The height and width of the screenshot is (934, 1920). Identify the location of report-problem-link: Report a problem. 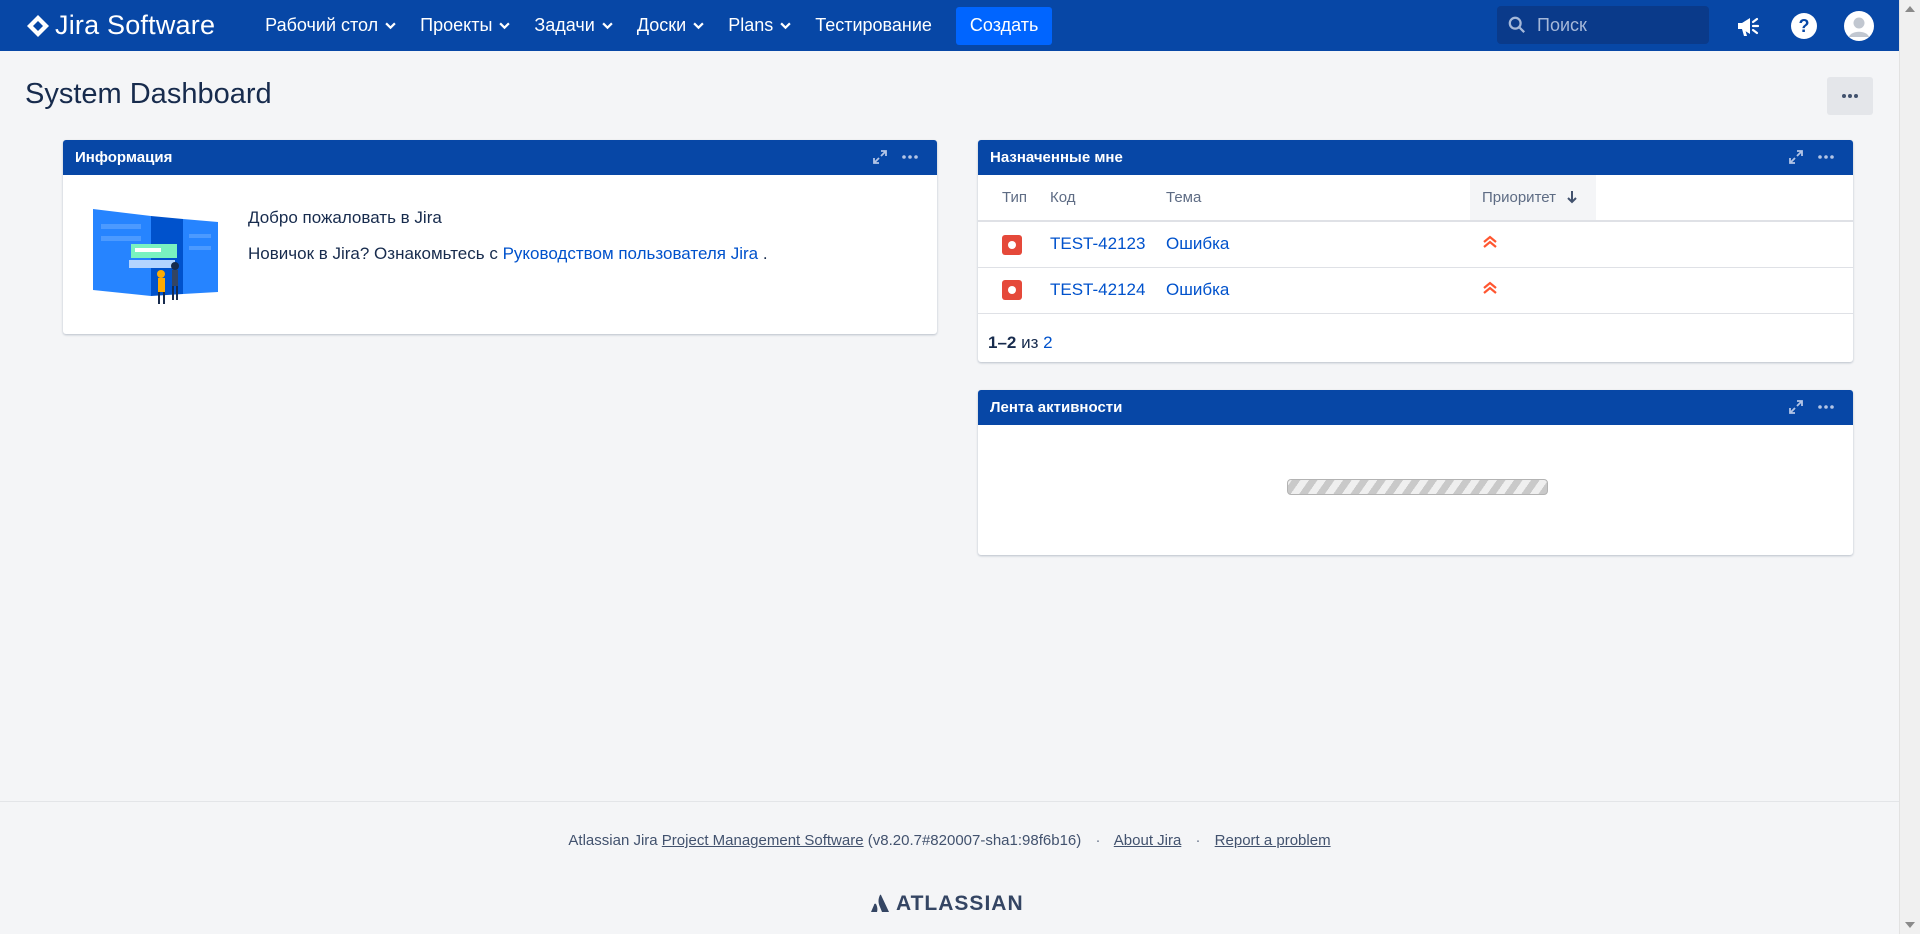
(1273, 840).